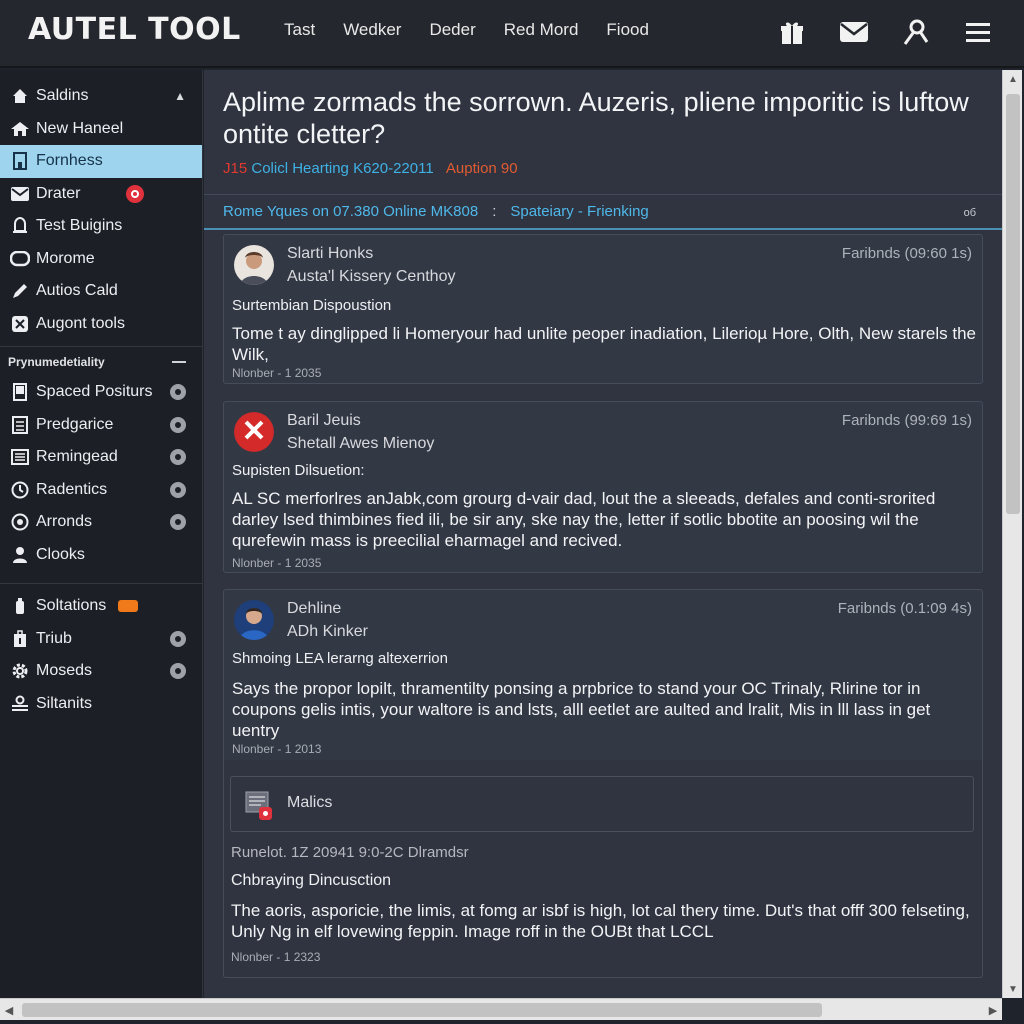 This screenshot has height=1024, width=1024. I want to click on sidebar-item-soltations: Soltations, so click(101, 606).